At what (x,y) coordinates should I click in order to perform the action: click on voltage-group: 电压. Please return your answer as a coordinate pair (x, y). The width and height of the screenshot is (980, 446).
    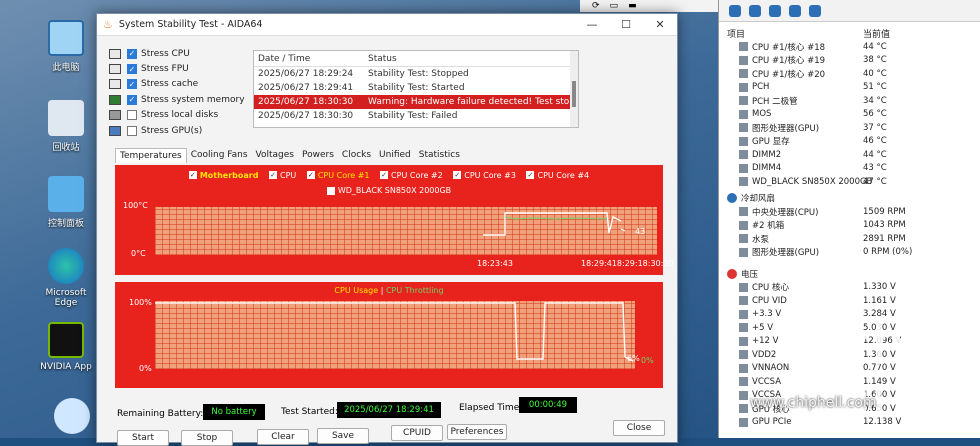
    Looking at the image, I should click on (853, 274).